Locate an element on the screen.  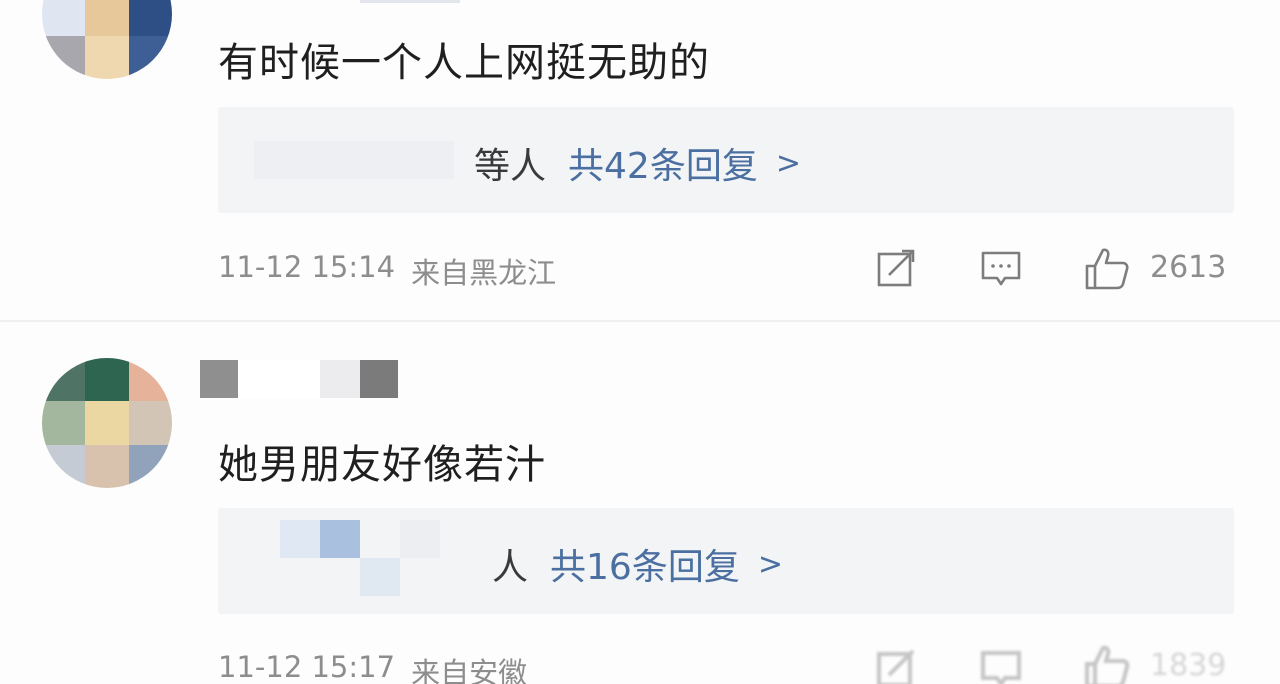
reply-count-label: 共42条回复 is located at coordinates (663, 166).